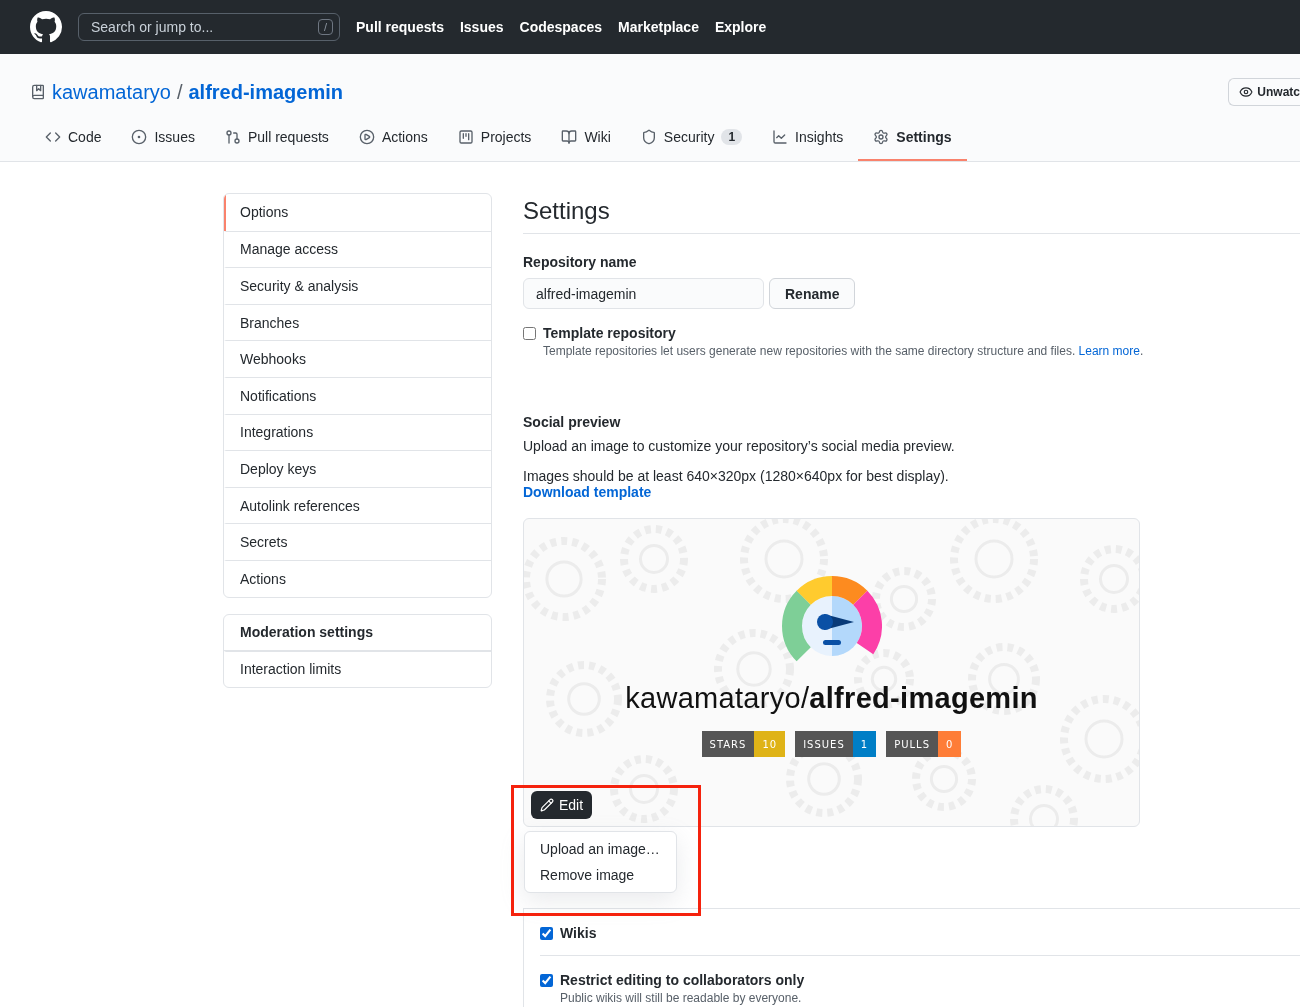 This screenshot has width=1300, height=1007. What do you see at coordinates (53, 137) in the screenshot?
I see `code-icon` at bounding box center [53, 137].